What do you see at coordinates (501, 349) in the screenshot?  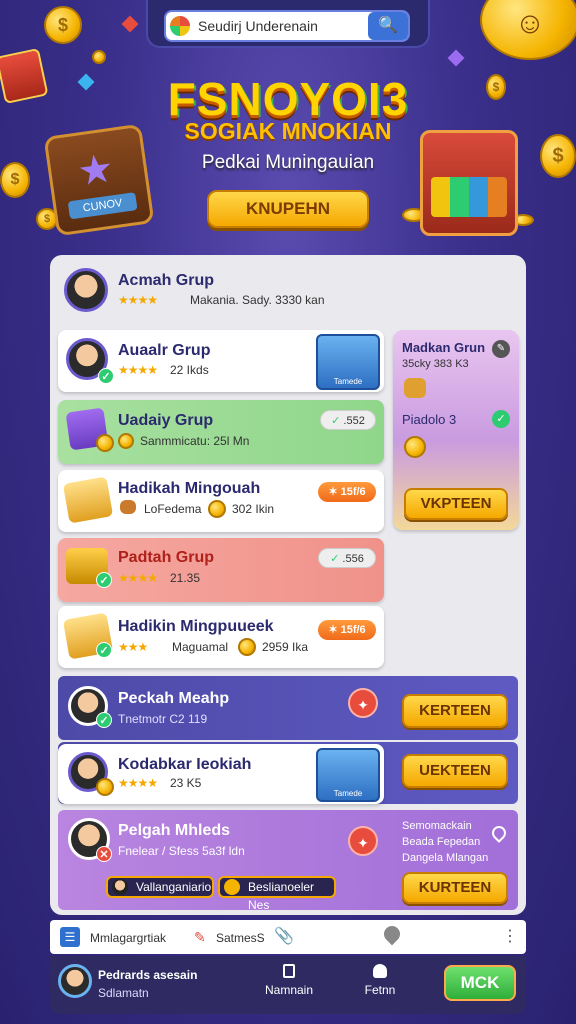 I see `edit-icon: ✎` at bounding box center [501, 349].